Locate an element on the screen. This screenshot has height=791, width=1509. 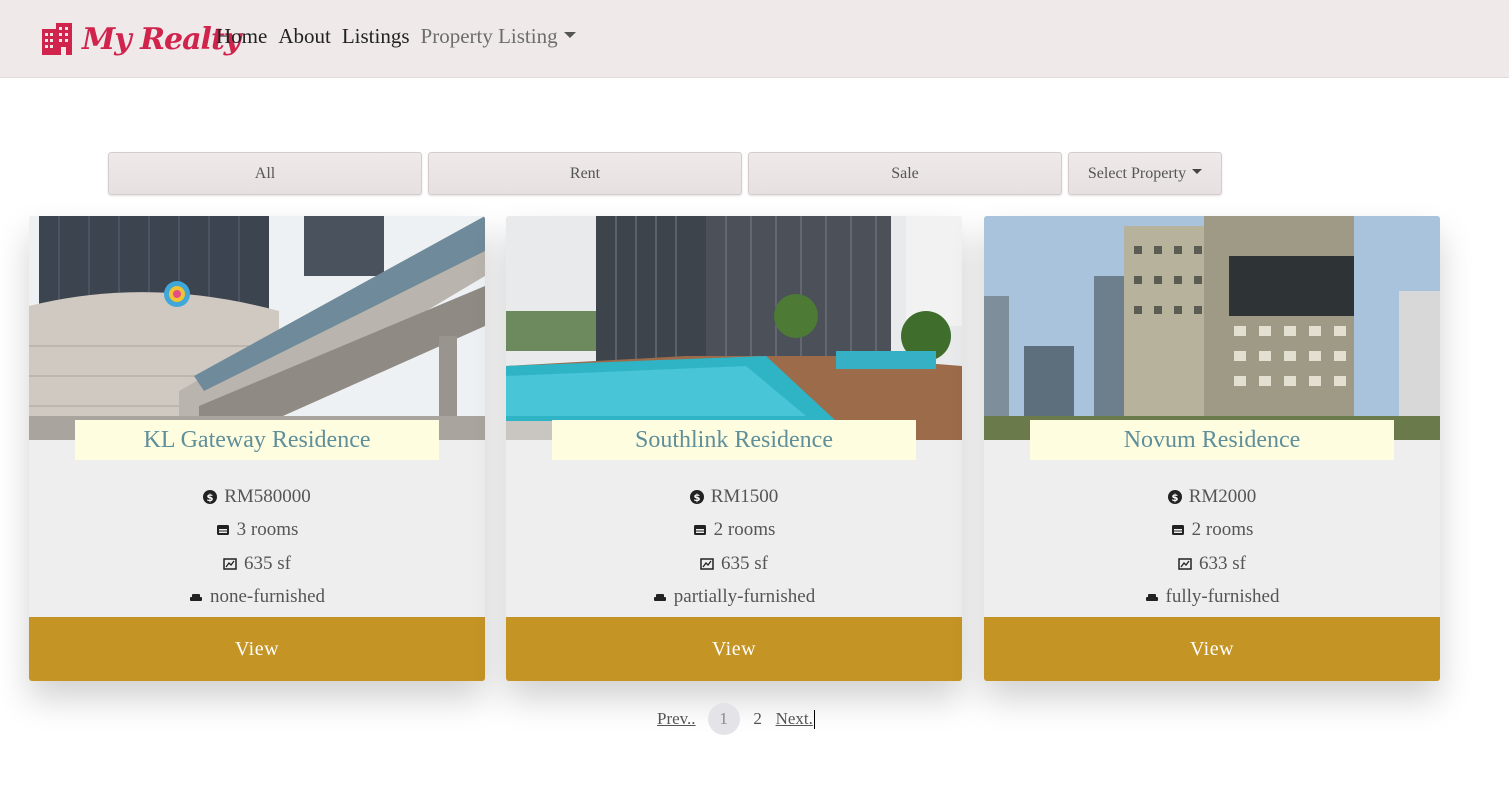
price-value: RM2000 is located at coordinates (1222, 496).